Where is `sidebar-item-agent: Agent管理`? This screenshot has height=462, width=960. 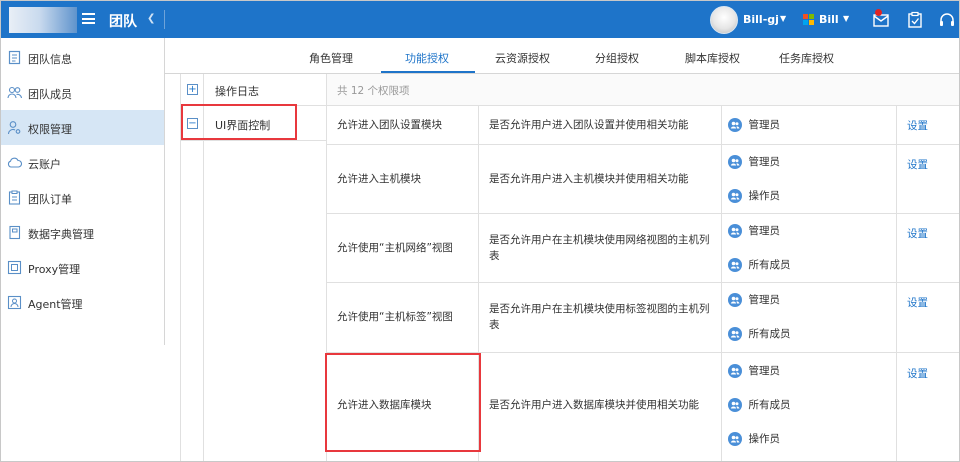
sidebar-item-agent: Agent管理 is located at coordinates (82, 302).